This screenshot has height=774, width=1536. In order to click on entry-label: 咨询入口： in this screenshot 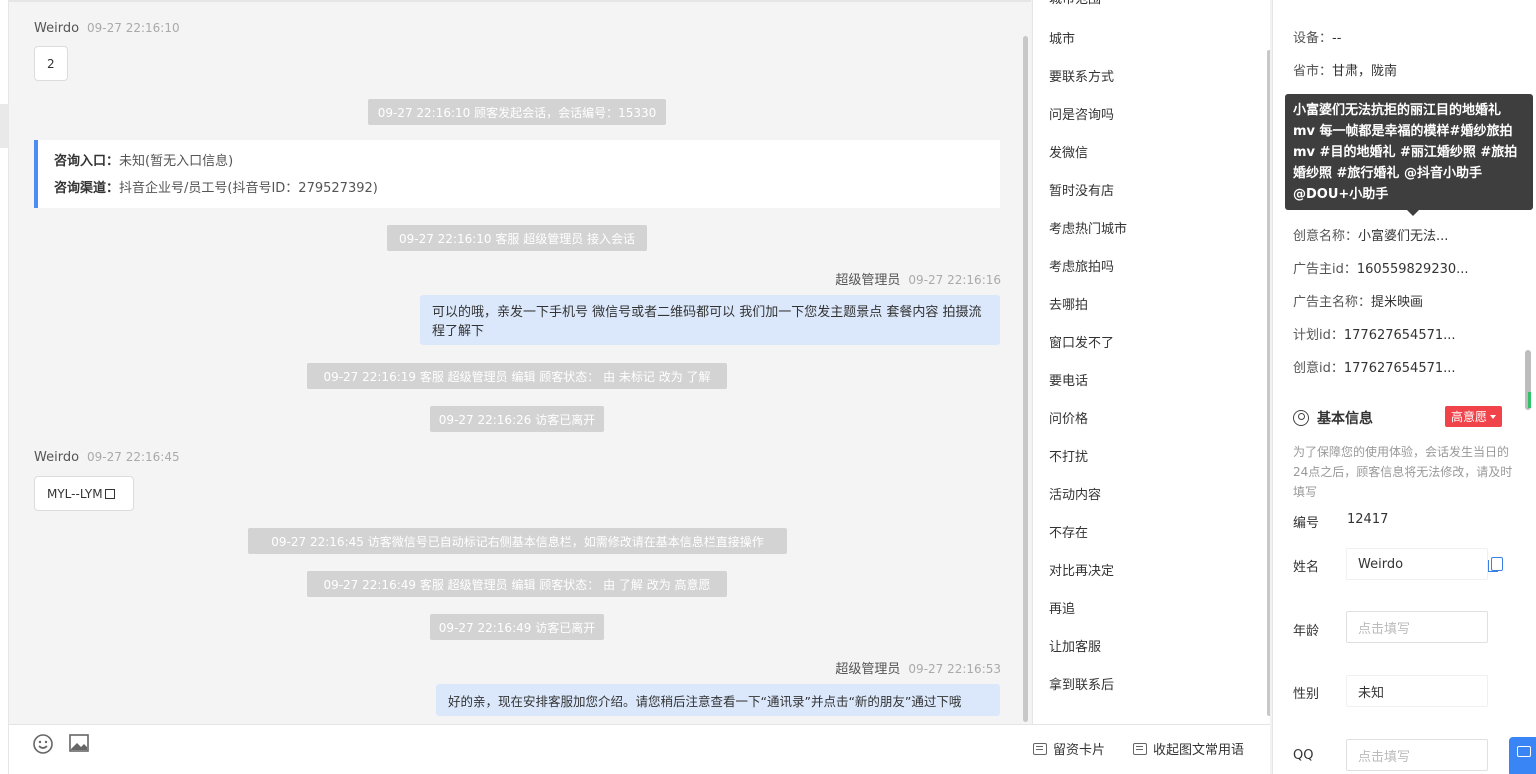, I will do `click(87, 161)`.